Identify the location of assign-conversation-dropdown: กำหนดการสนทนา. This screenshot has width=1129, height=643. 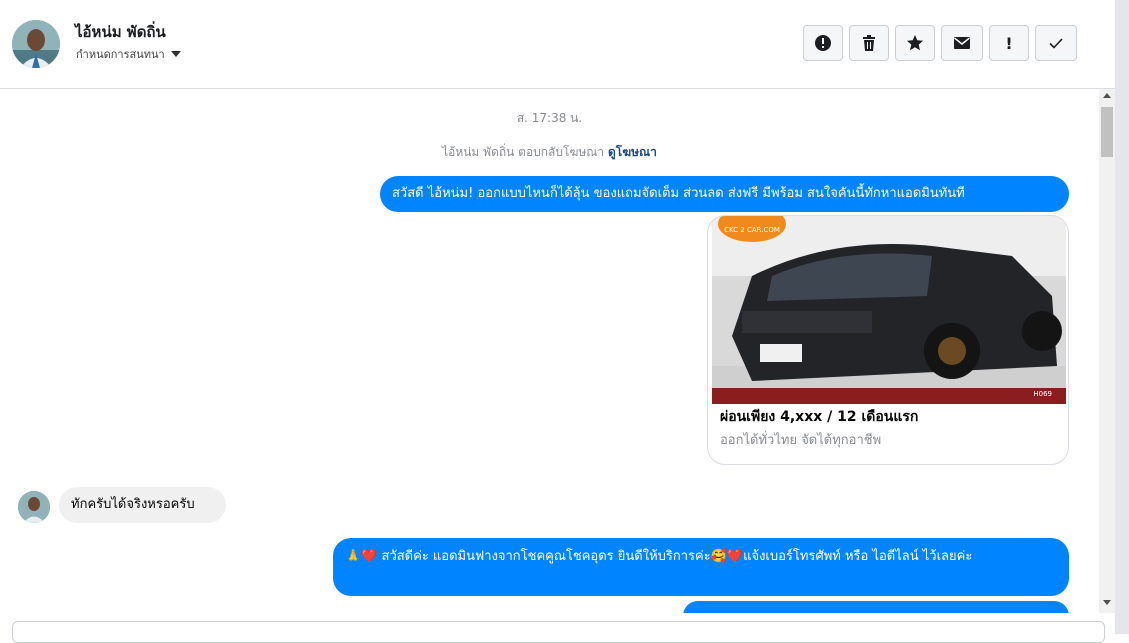
(128, 54).